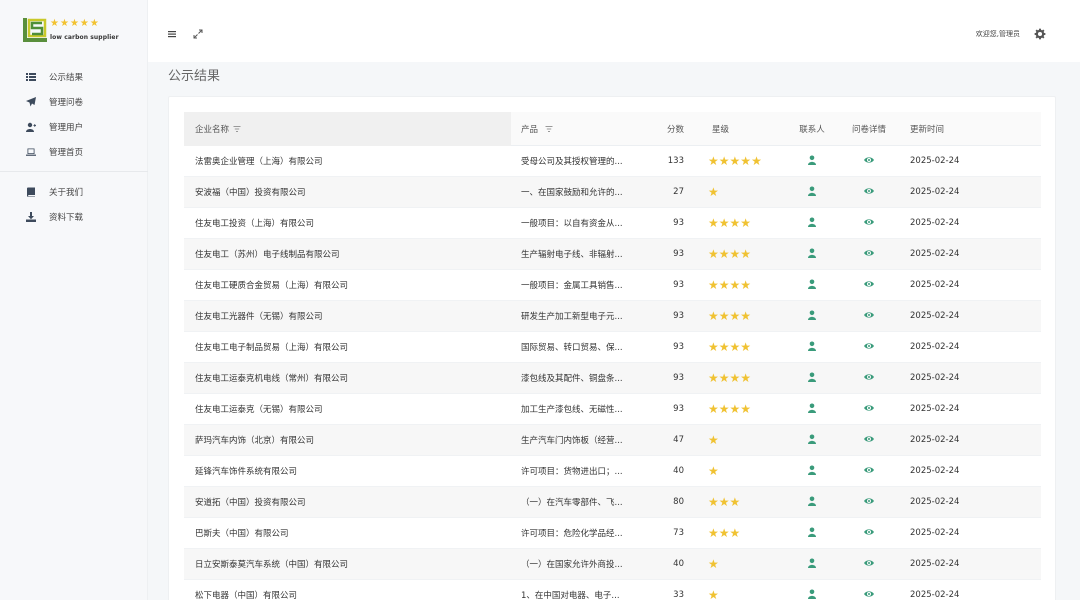 This screenshot has height=600, width=1080. Describe the element at coordinates (255, 224) in the screenshot. I see `cell-company: 住友电工投资（上海）有限公司` at that location.